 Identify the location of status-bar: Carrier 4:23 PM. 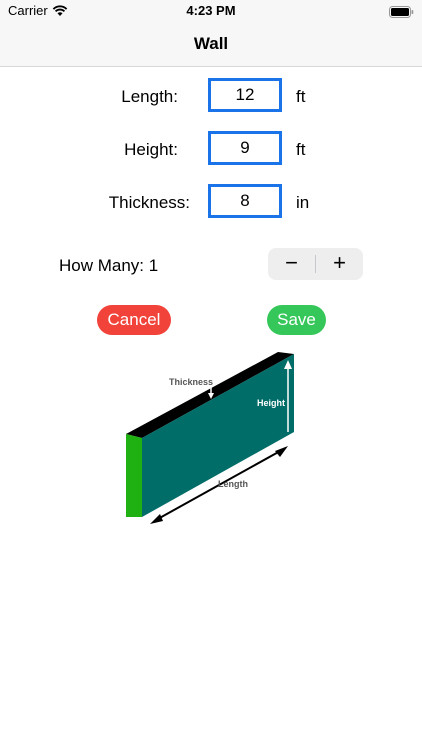
(211, 11).